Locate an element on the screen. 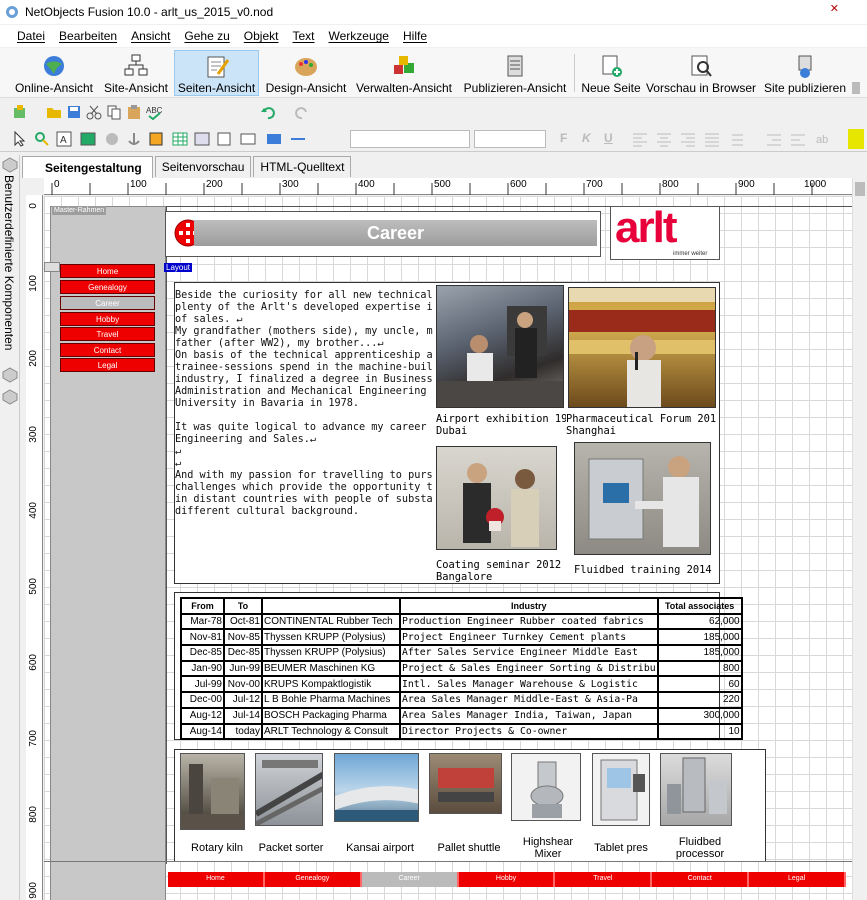 This screenshot has width=867, height=900. form-tool-icon is located at coordinates (202, 139).